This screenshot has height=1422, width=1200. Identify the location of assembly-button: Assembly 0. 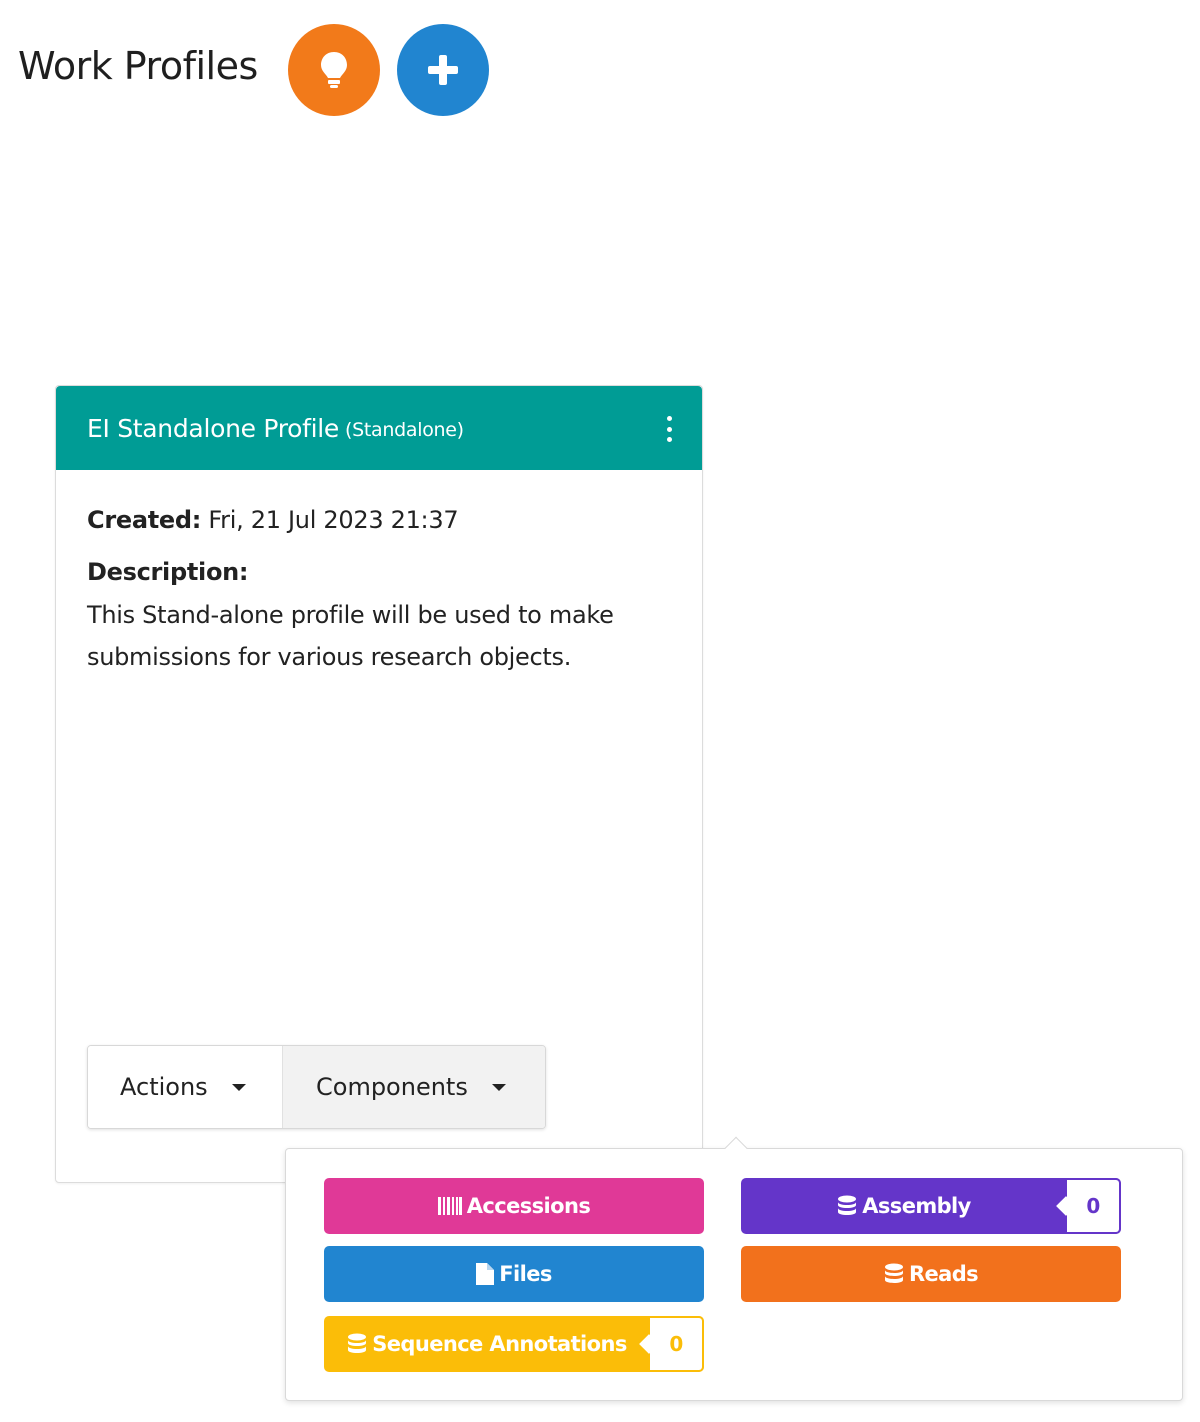
(931, 1206).